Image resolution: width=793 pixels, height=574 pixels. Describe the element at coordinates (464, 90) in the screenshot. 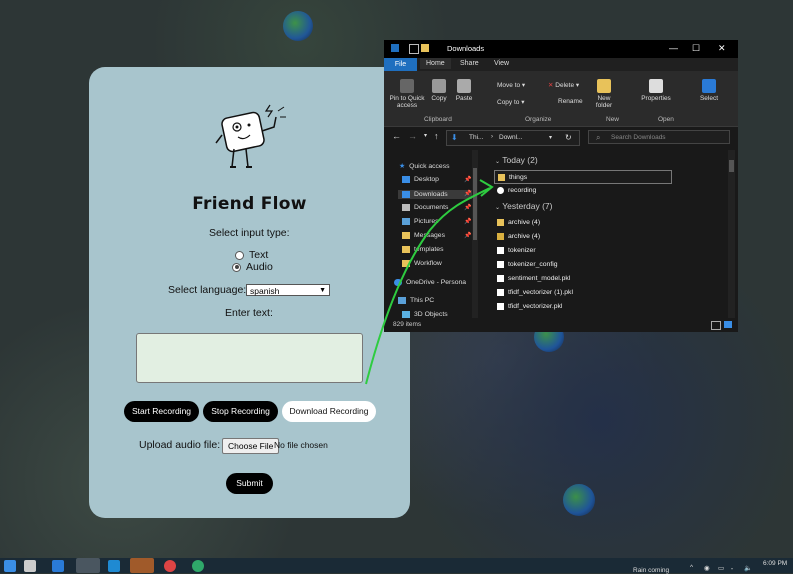

I see `paste-button: Paste` at that location.